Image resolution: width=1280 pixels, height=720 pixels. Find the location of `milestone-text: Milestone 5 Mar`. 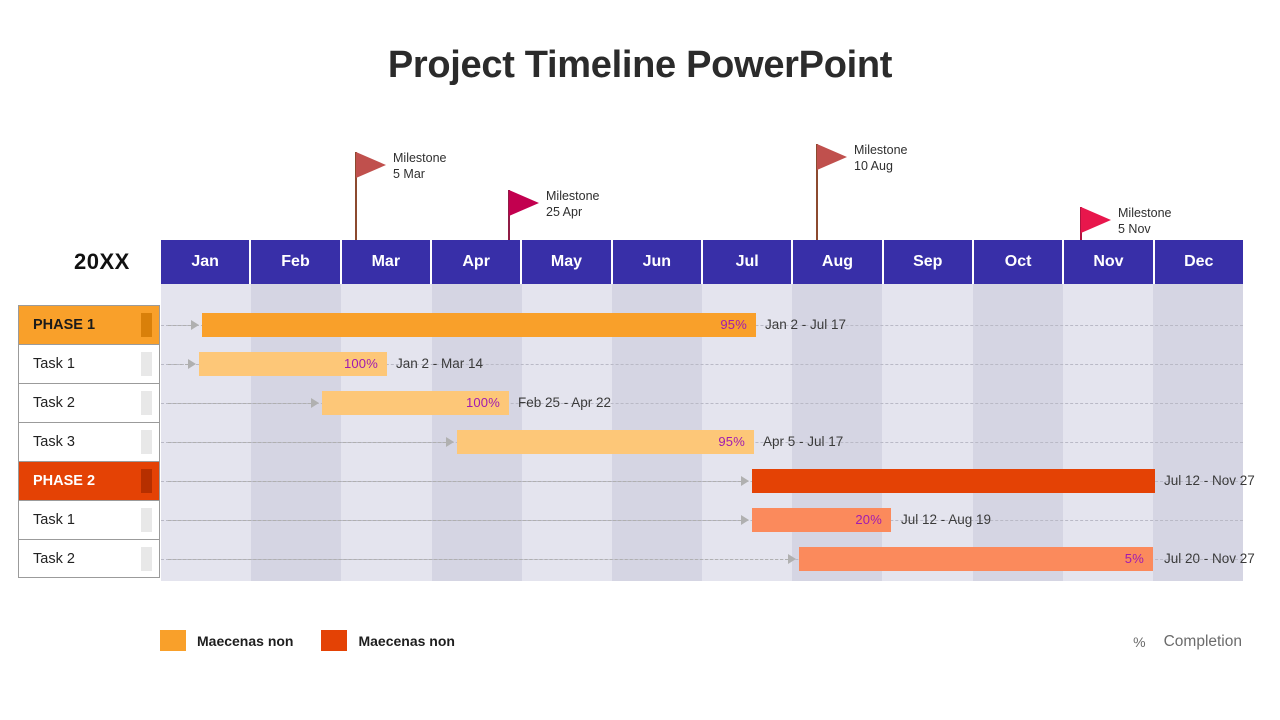

milestone-text: Milestone 5 Mar is located at coordinates (420, 166).